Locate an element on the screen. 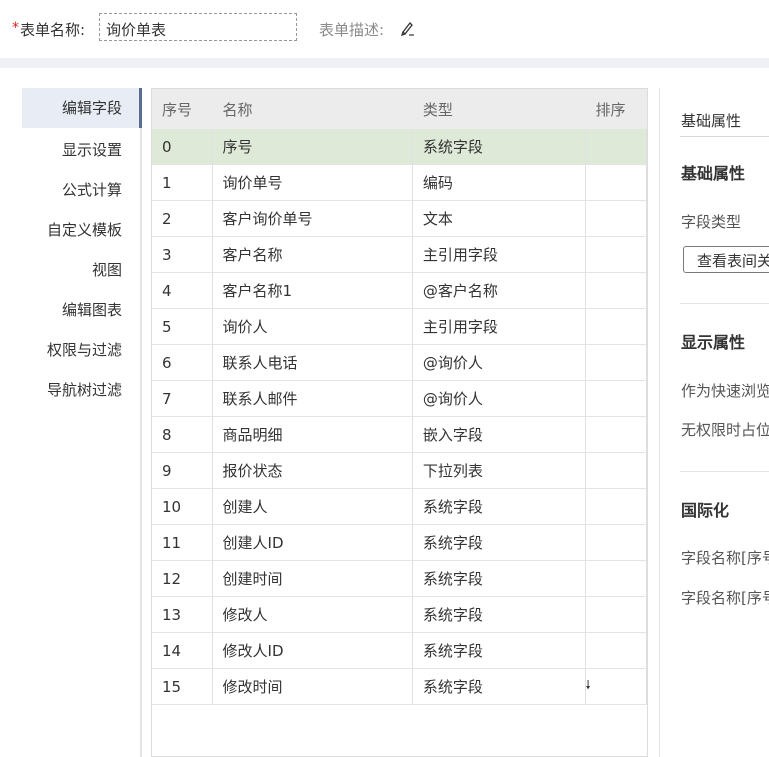  cell-name: 客户名称1 is located at coordinates (312, 290).